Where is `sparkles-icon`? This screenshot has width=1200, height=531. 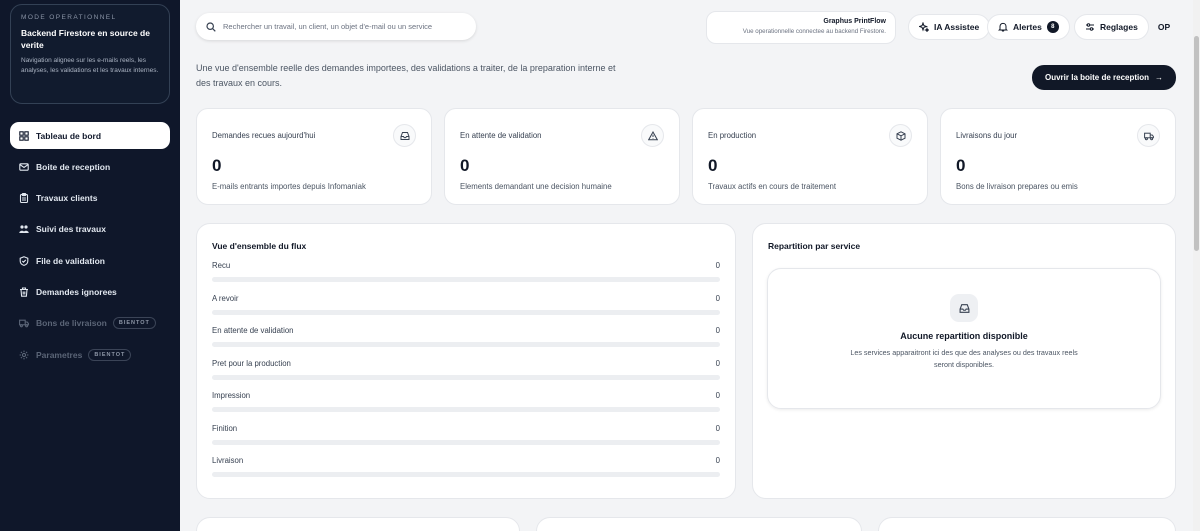 sparkles-icon is located at coordinates (924, 27).